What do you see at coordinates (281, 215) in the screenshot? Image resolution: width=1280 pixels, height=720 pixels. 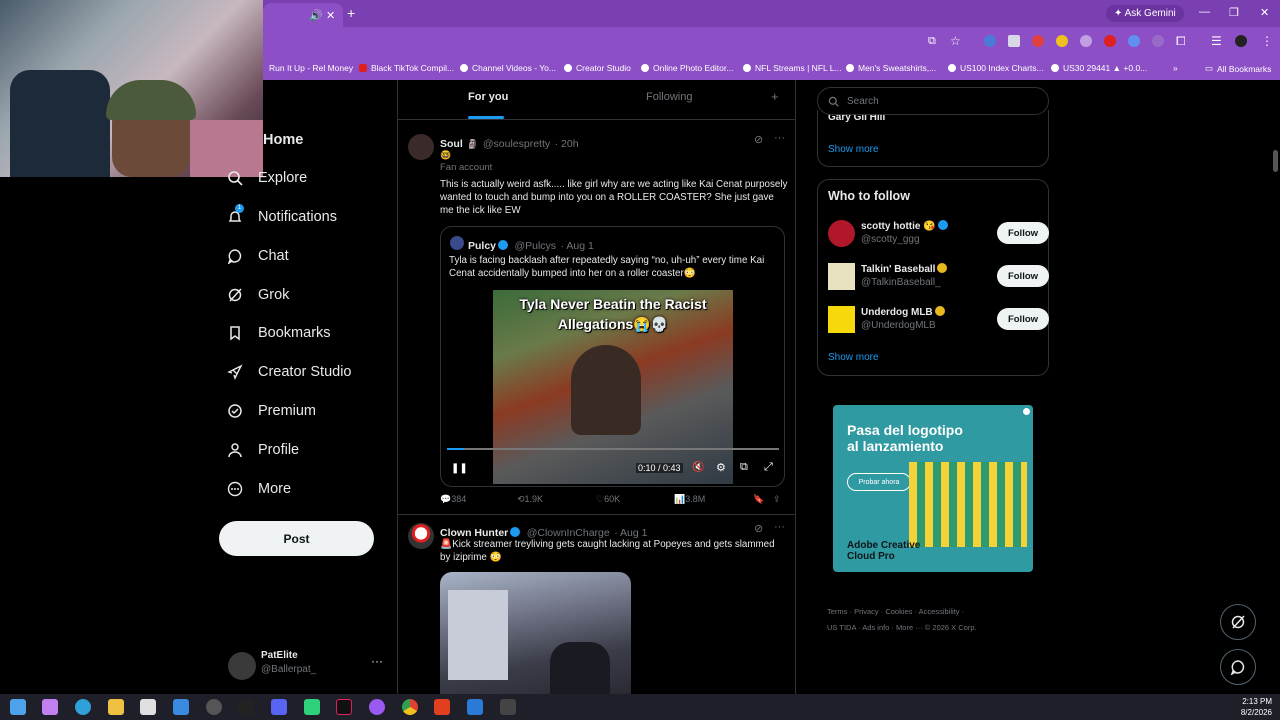 I see `nav-notifications: 1 Notifications` at bounding box center [281, 215].